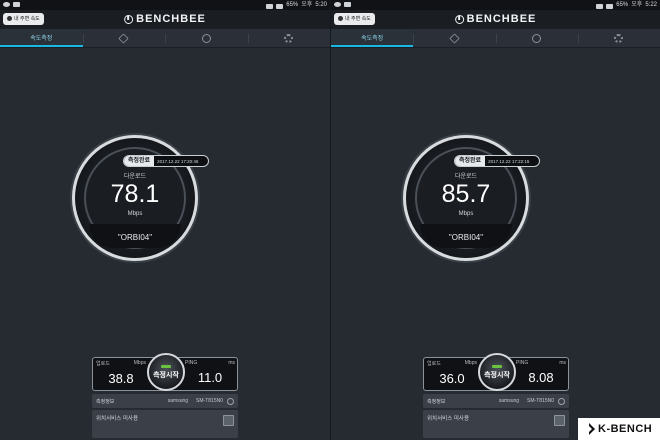  I want to click on upload-result: 업로드 Mbps 36.0, so click(452, 373).